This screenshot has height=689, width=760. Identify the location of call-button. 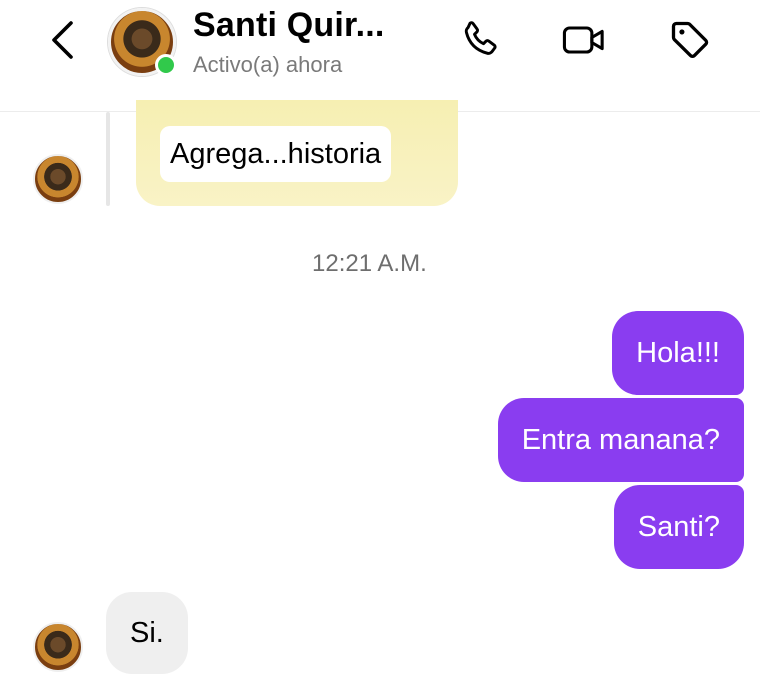
(480, 40).